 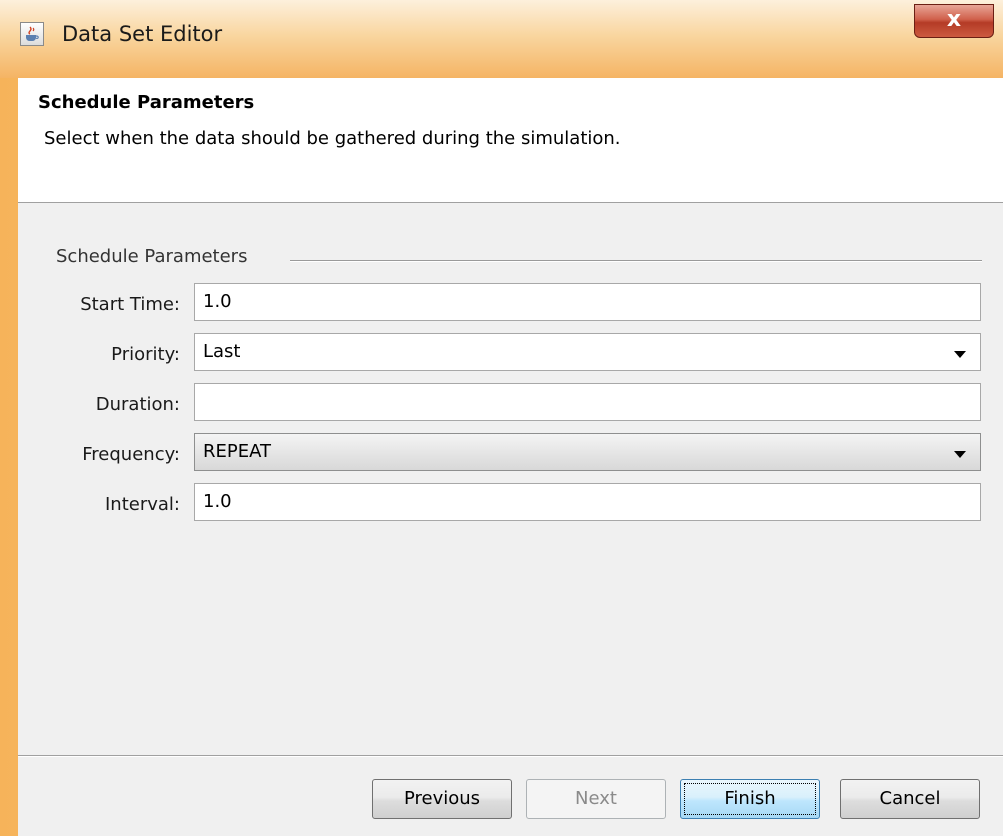 I want to click on footer-divider-highlight, so click(x=510, y=756).